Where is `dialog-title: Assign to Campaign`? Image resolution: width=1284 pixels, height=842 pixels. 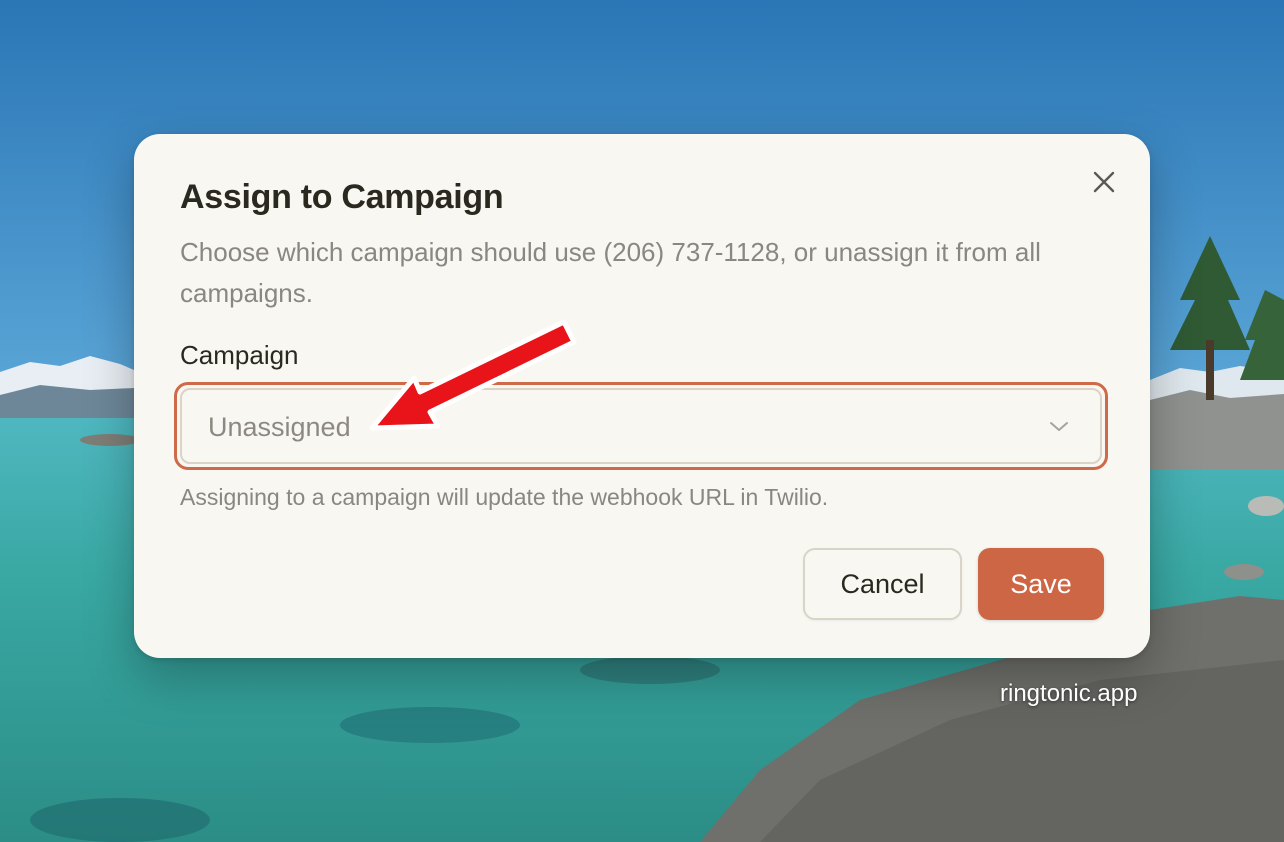
dialog-title: Assign to Campaign is located at coordinates (342, 197).